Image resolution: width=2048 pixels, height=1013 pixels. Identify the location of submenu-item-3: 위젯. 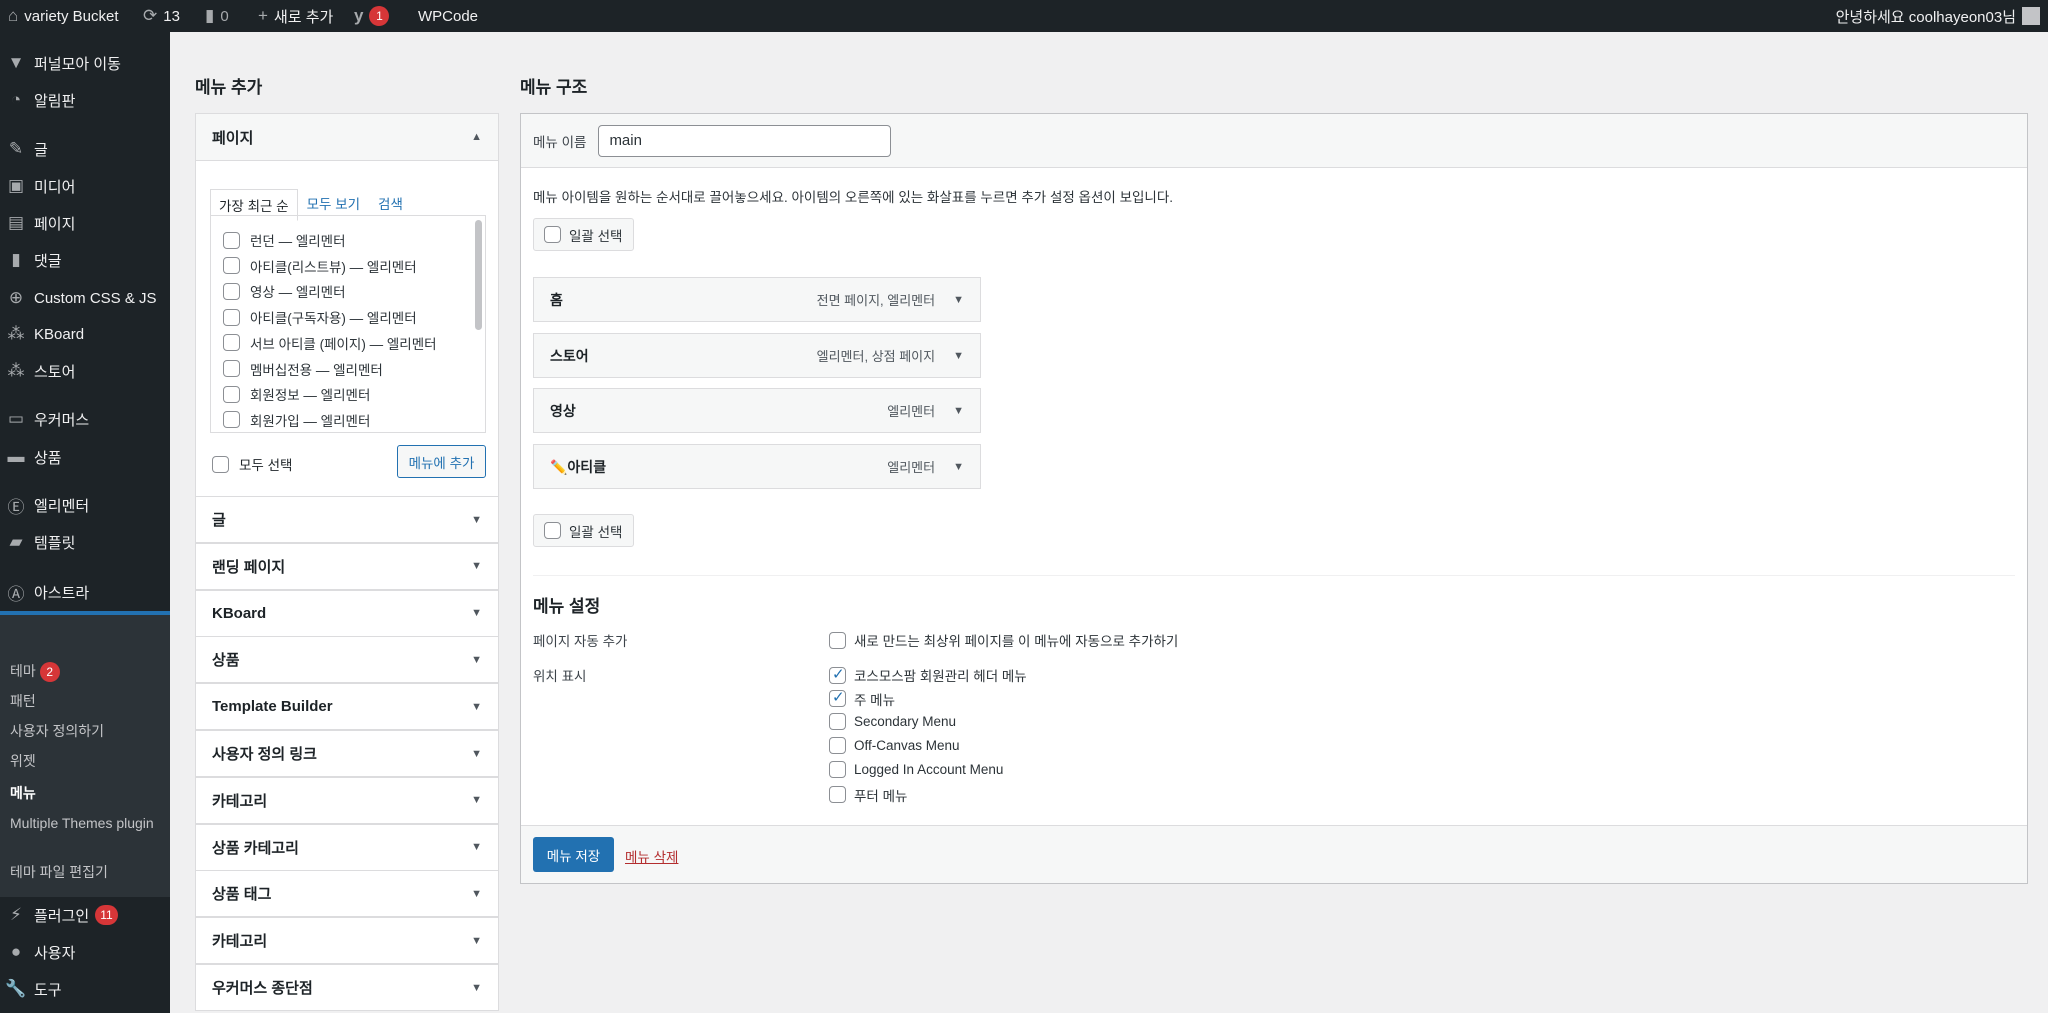
(85, 761).